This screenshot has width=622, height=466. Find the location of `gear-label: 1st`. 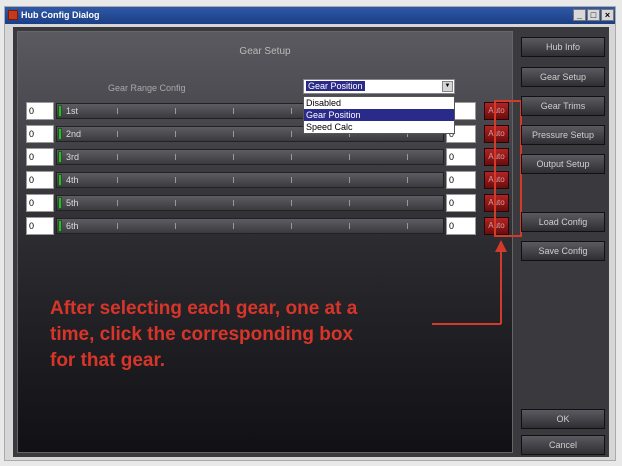

gear-label: 1st is located at coordinates (72, 111).